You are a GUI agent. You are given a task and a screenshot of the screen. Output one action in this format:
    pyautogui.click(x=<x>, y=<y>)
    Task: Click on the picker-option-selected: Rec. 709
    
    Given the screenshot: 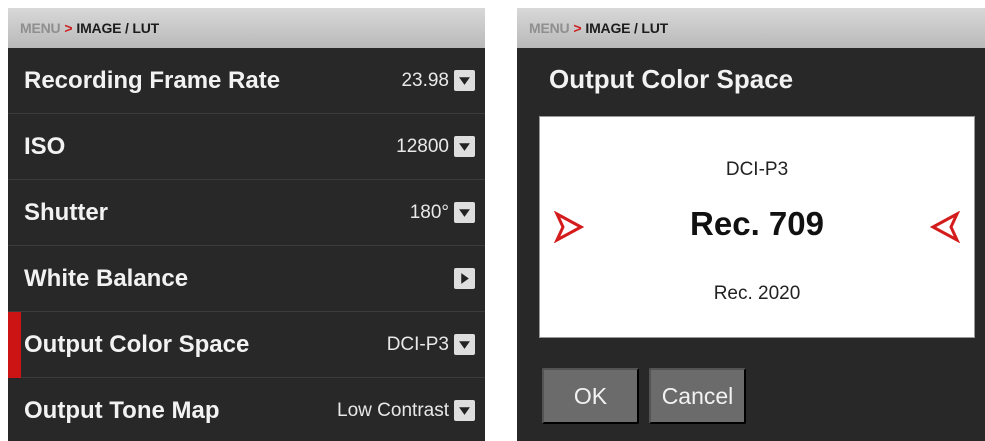 What is the action you would take?
    pyautogui.click(x=757, y=224)
    